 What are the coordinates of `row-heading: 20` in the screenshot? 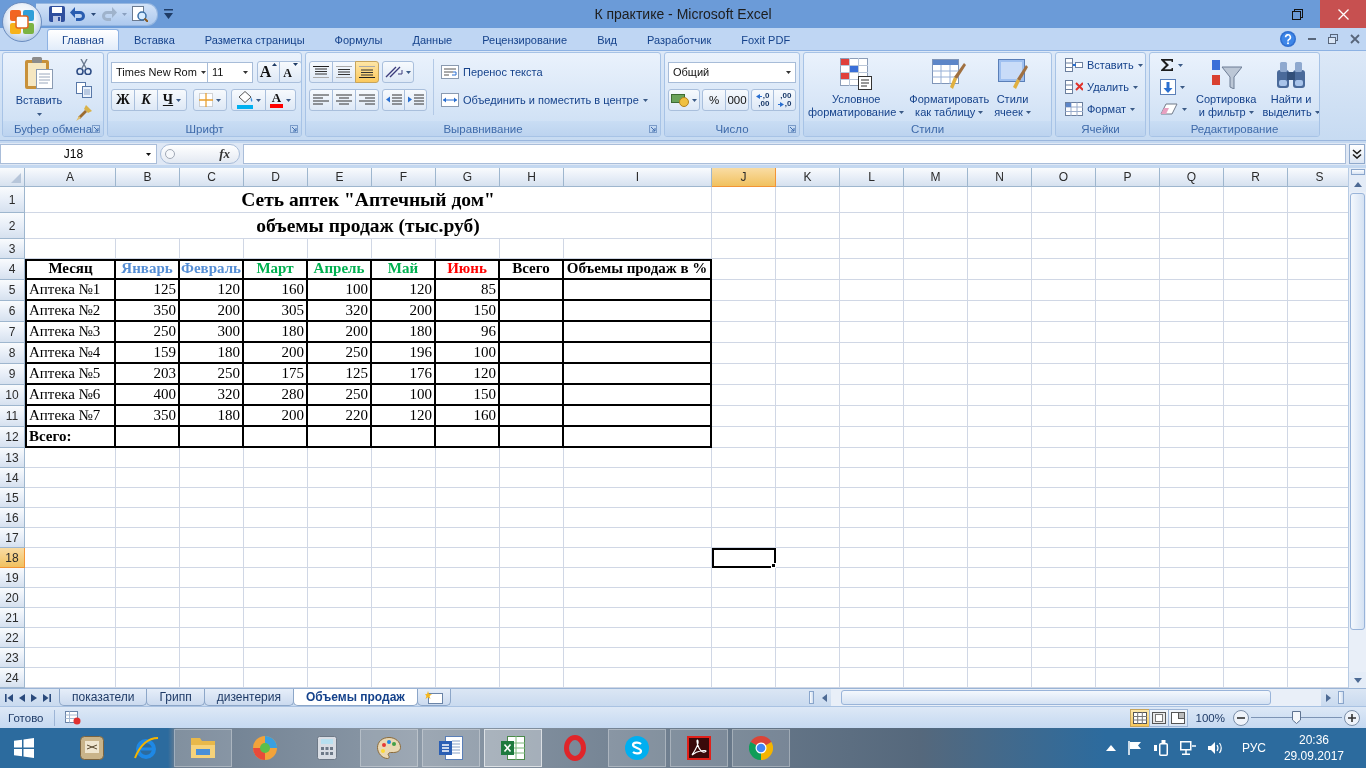 It's located at (12, 598).